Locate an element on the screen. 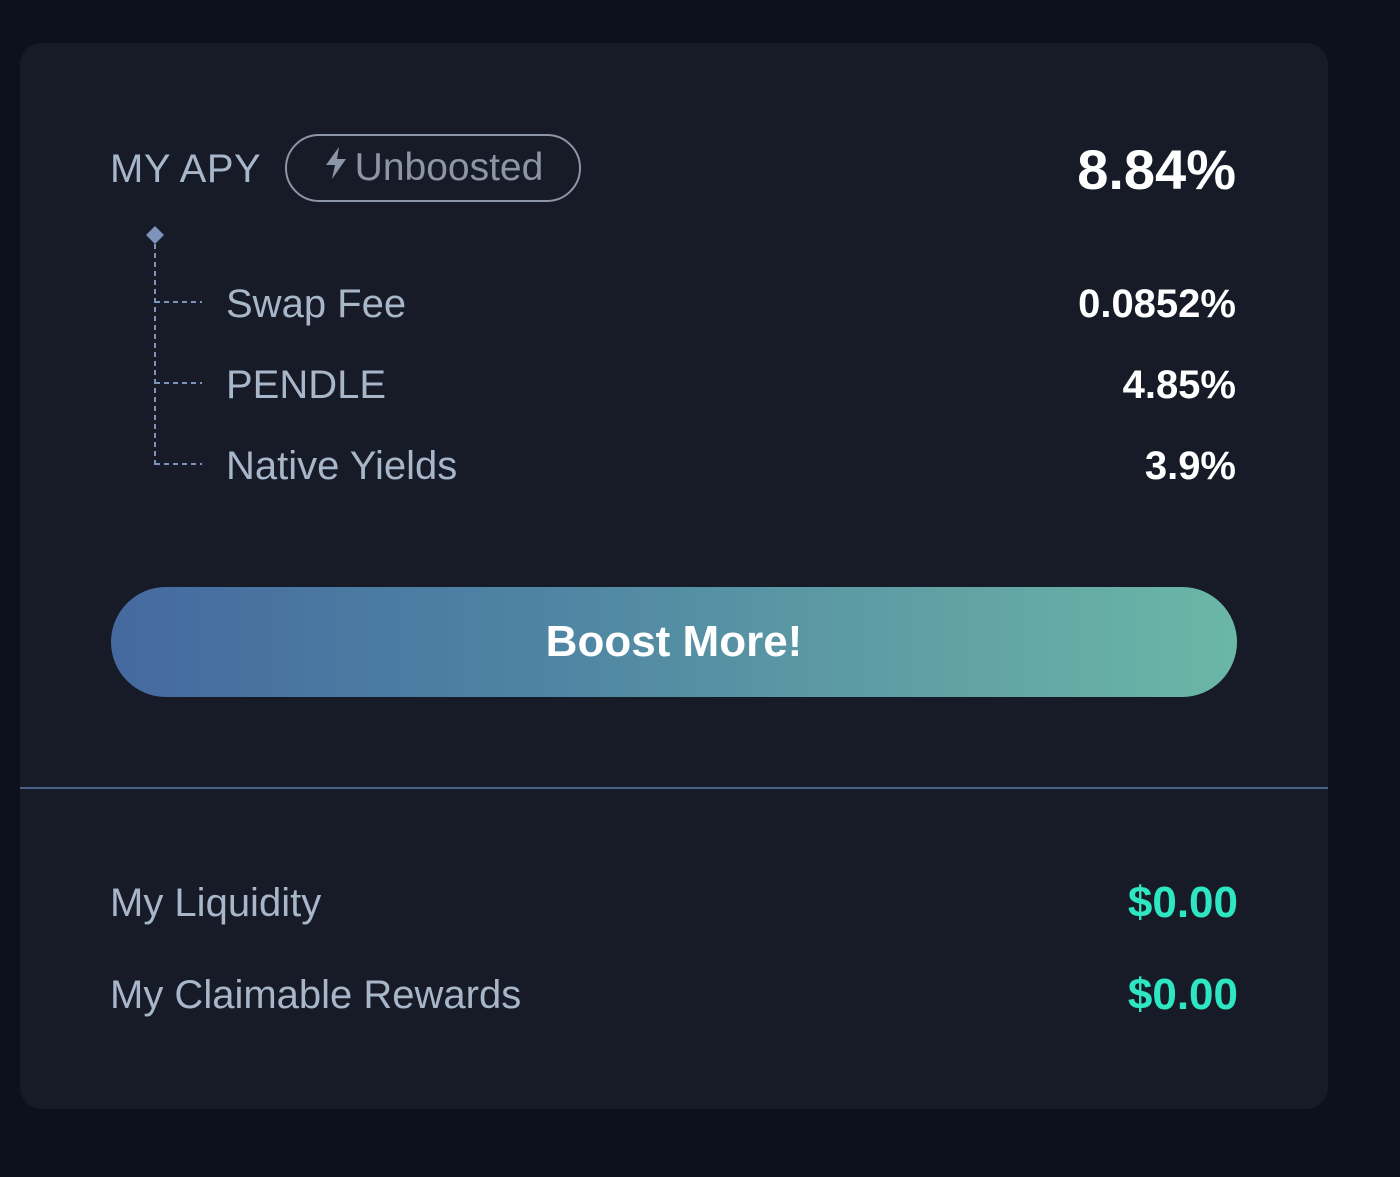 The image size is (1400, 1177). section-divider is located at coordinates (674, 788).